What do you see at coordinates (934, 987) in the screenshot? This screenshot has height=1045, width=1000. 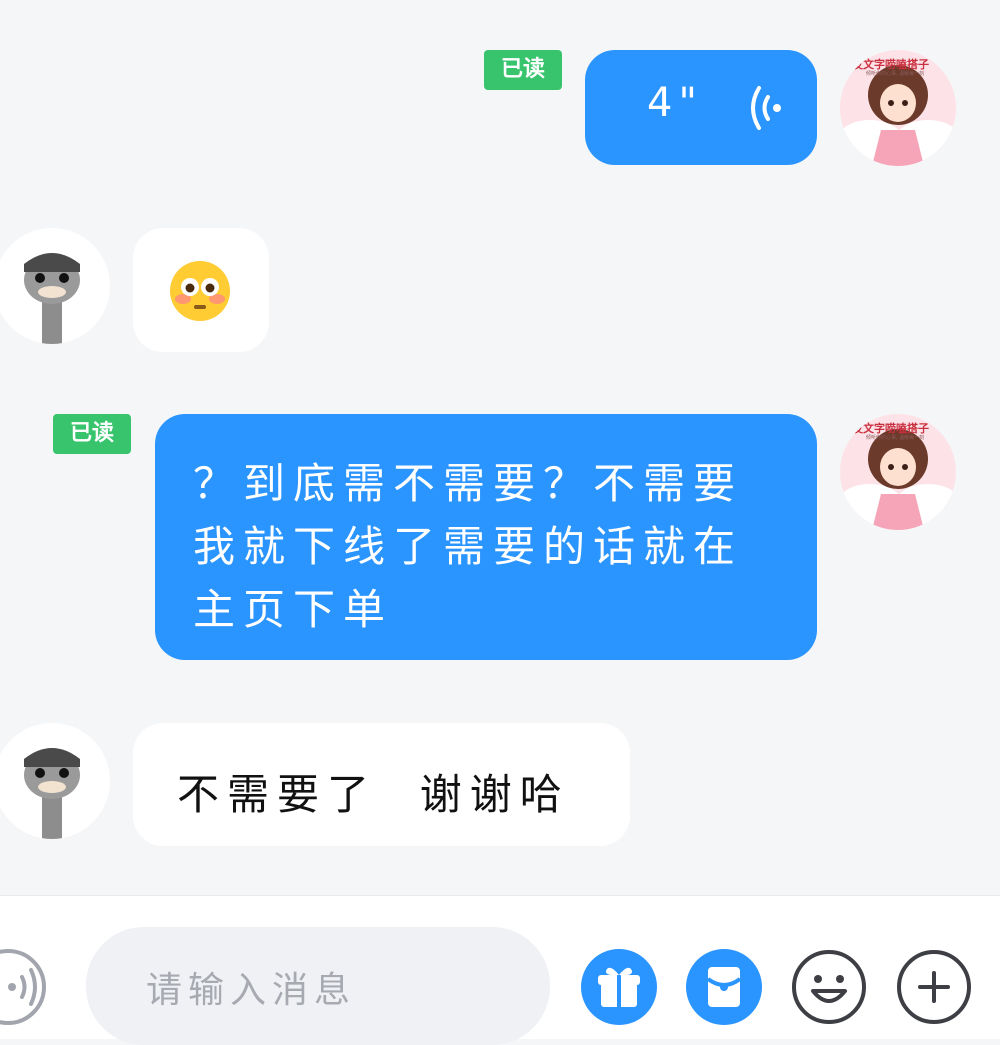 I see `plus-icon` at bounding box center [934, 987].